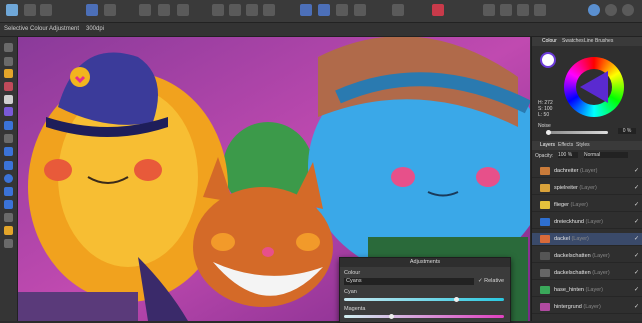 The width and height of the screenshot is (642, 323). What do you see at coordinates (352, 273) in the screenshot?
I see `colour-label: Colour` at bounding box center [352, 273].